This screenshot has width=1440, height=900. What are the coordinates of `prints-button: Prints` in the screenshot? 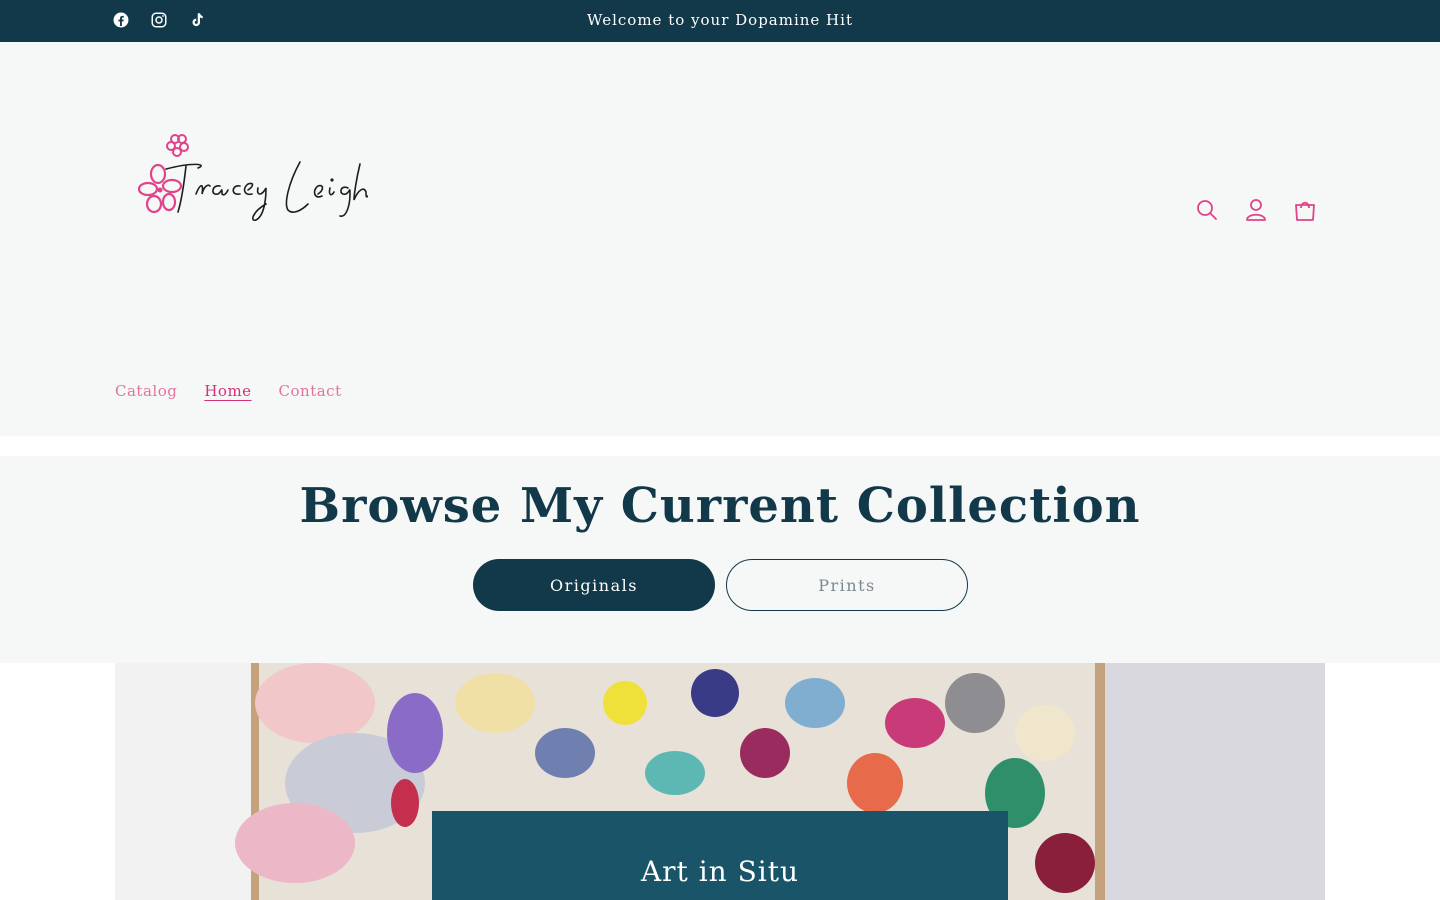 It's located at (847, 585).